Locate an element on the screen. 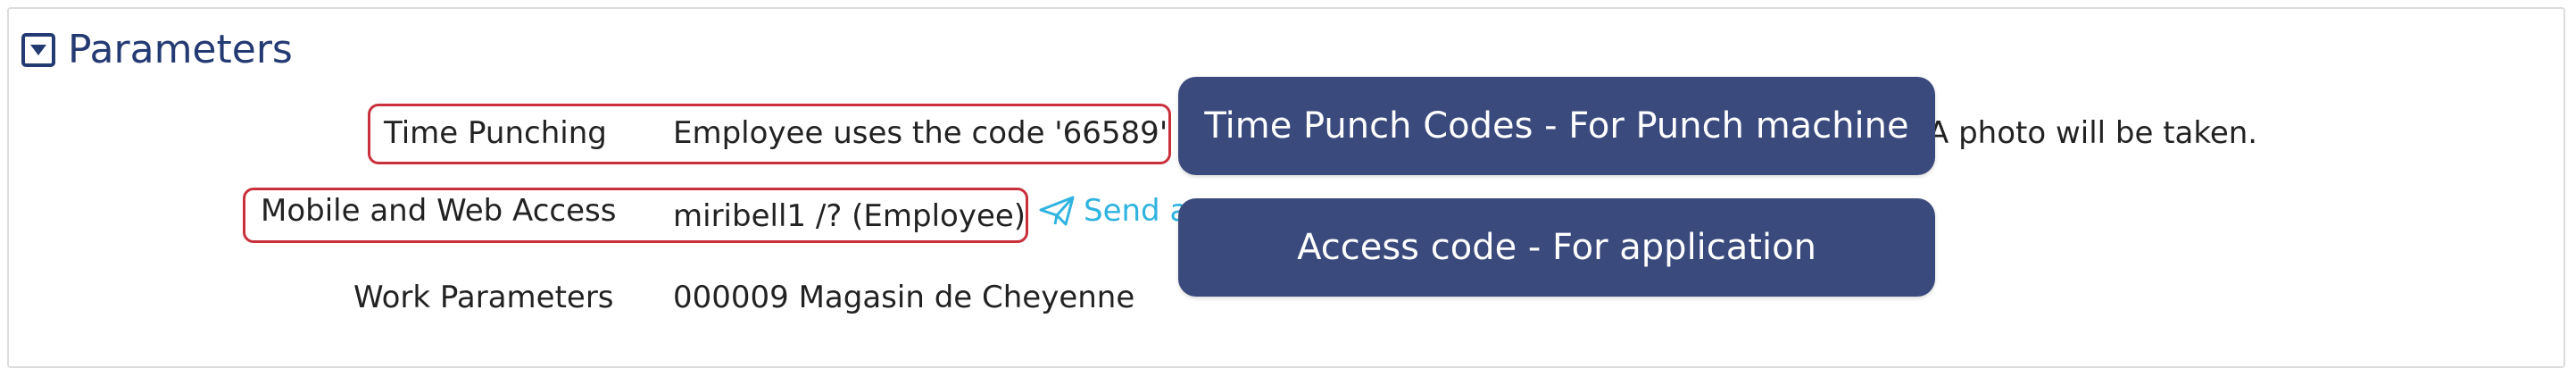  time-punching-photo-note: A photo will be taken. is located at coordinates (2093, 133).